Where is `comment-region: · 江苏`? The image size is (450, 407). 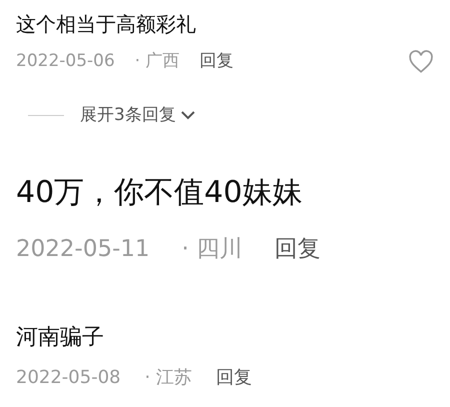 comment-region: · 江苏 is located at coordinates (168, 378).